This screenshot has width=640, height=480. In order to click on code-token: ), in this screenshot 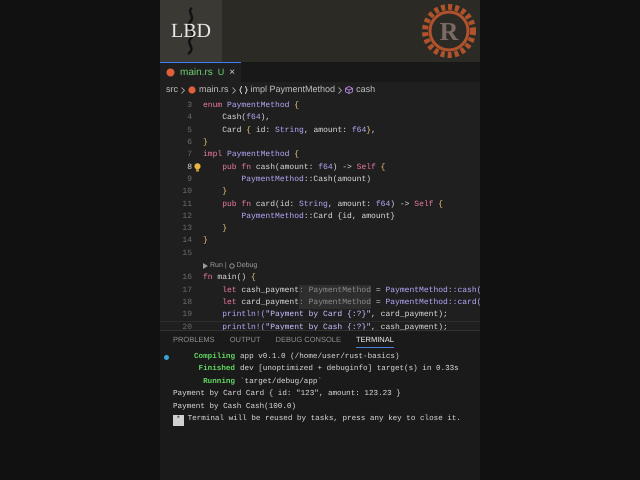, I will do `click(265, 118)`.